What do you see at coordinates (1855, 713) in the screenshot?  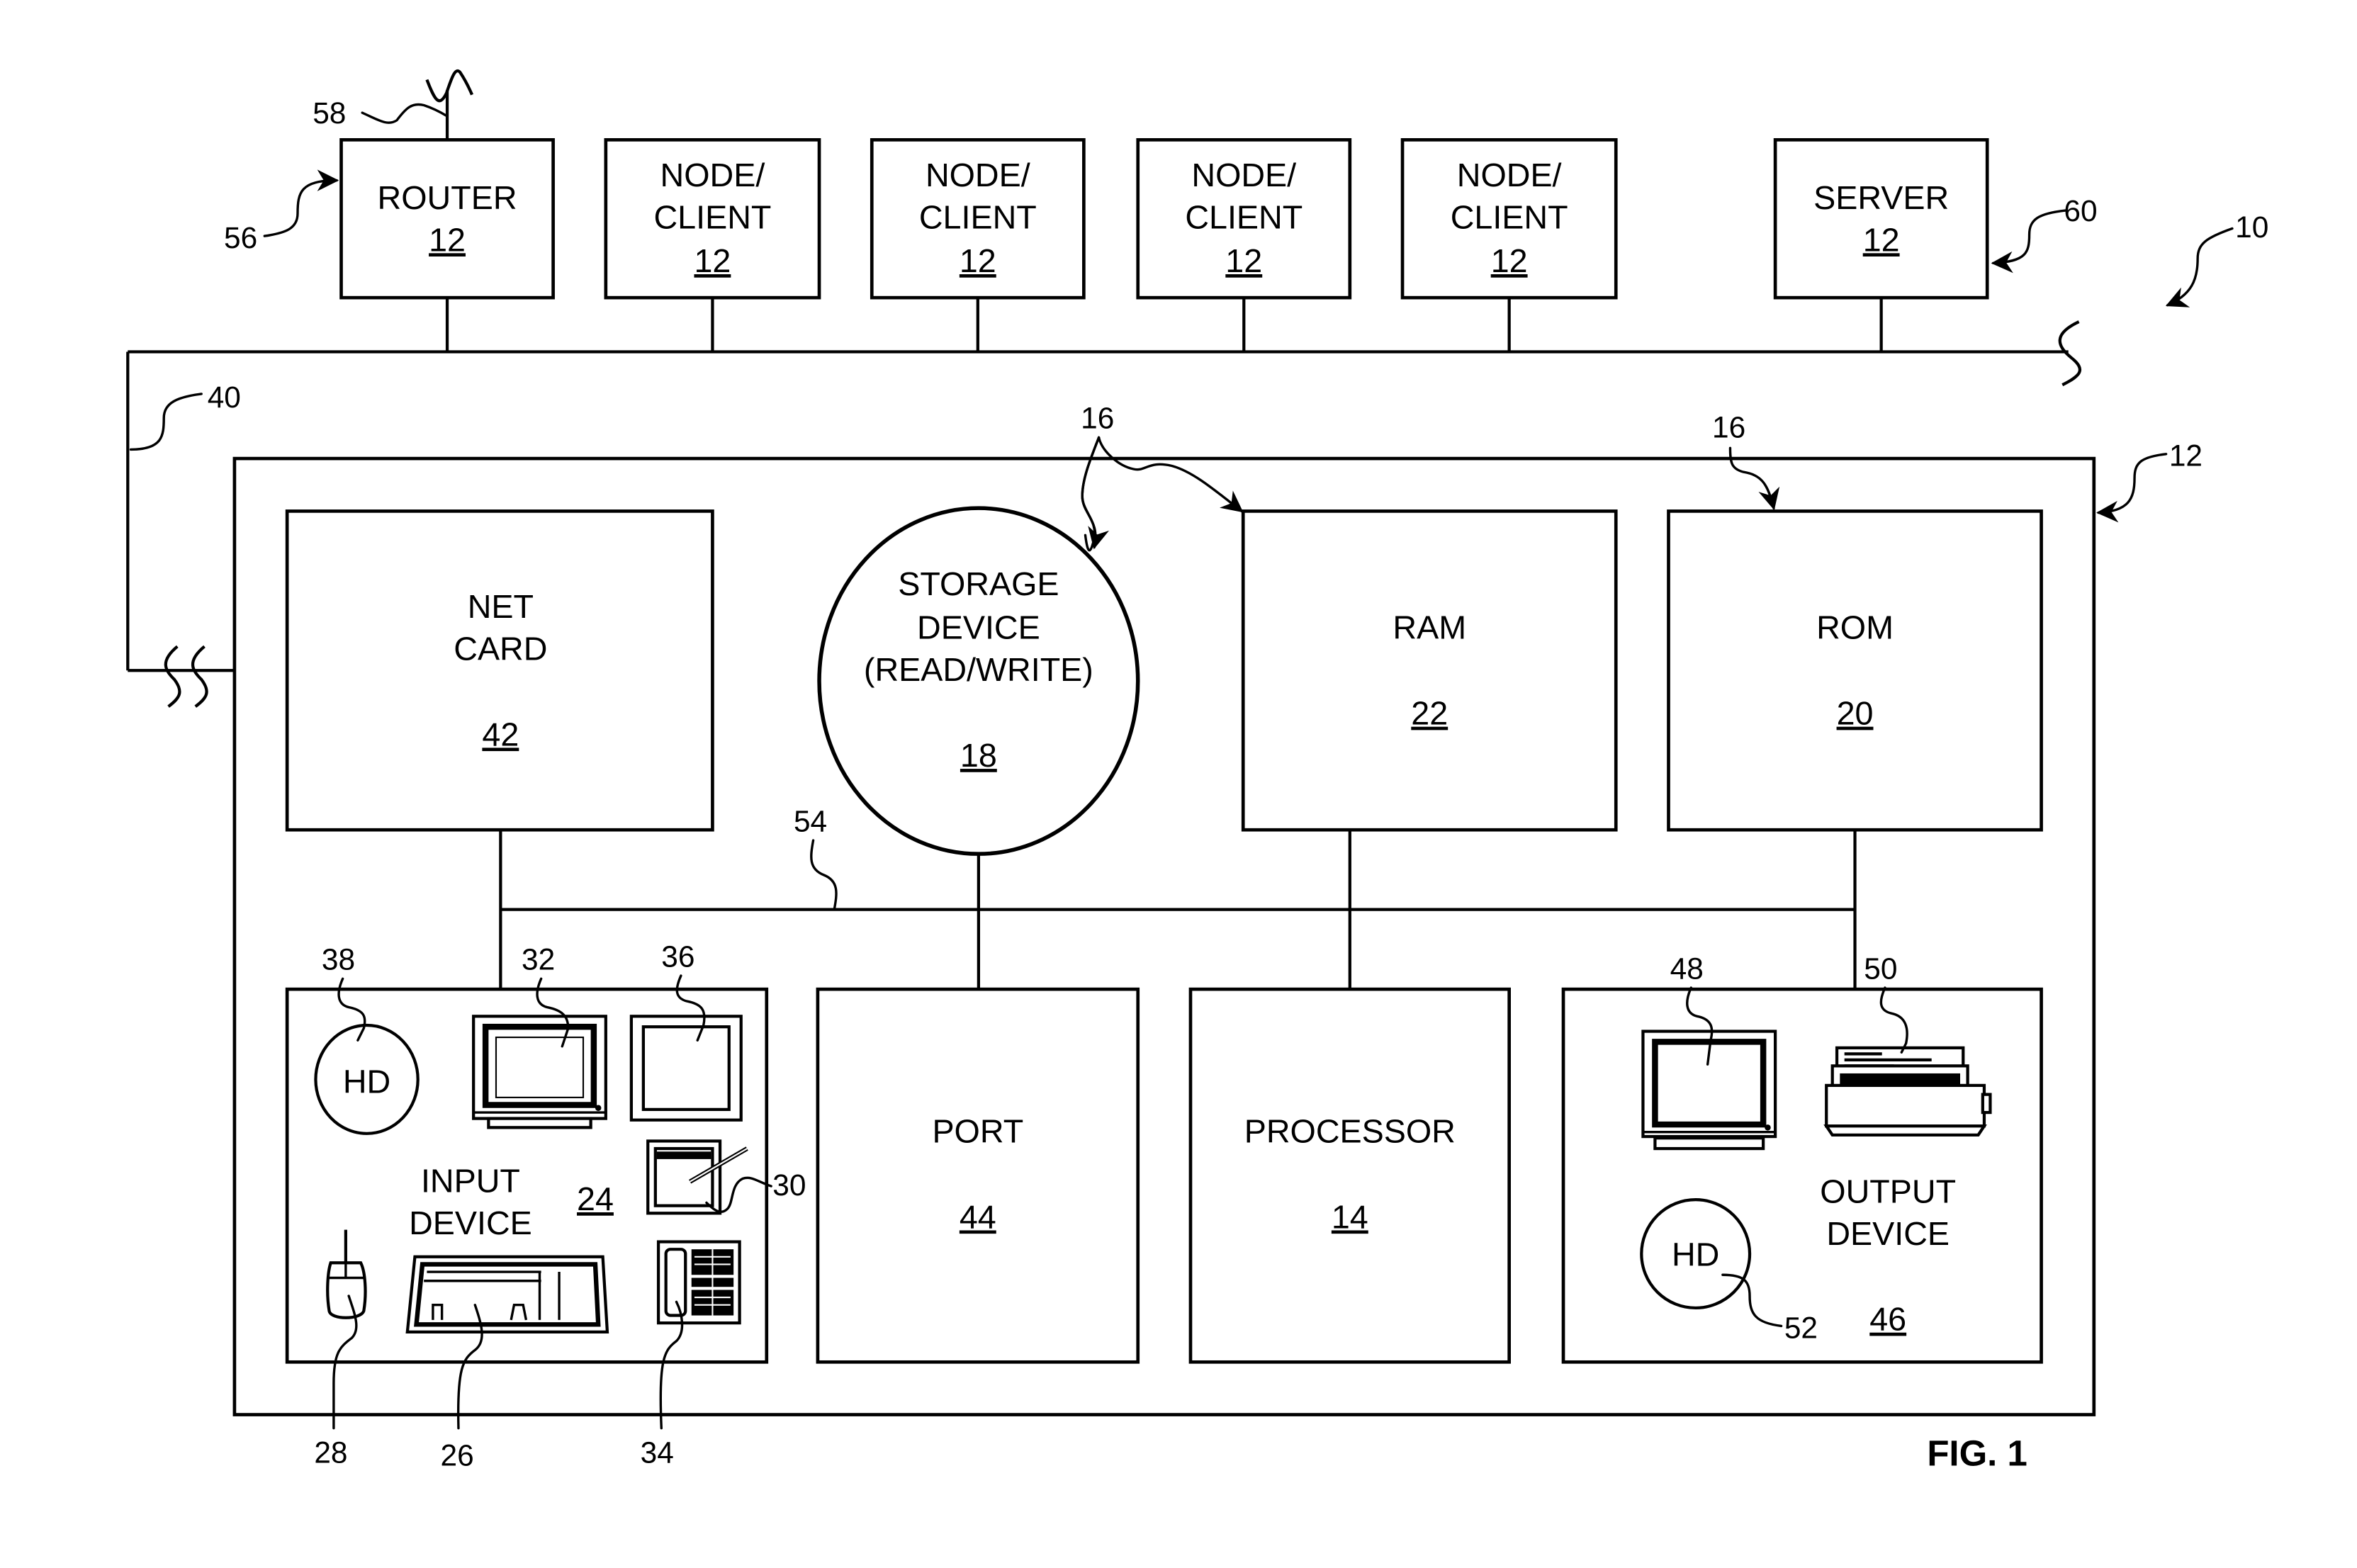 I see `component-ref: 20` at bounding box center [1855, 713].